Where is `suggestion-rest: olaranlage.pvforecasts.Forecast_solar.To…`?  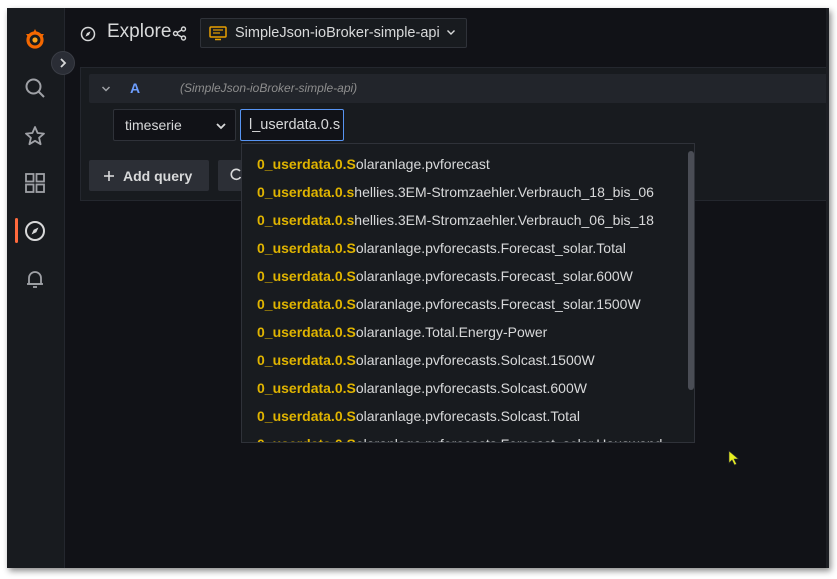 suggestion-rest: olaranlage.pvforecasts.Forecast_solar.To… is located at coordinates (490, 248).